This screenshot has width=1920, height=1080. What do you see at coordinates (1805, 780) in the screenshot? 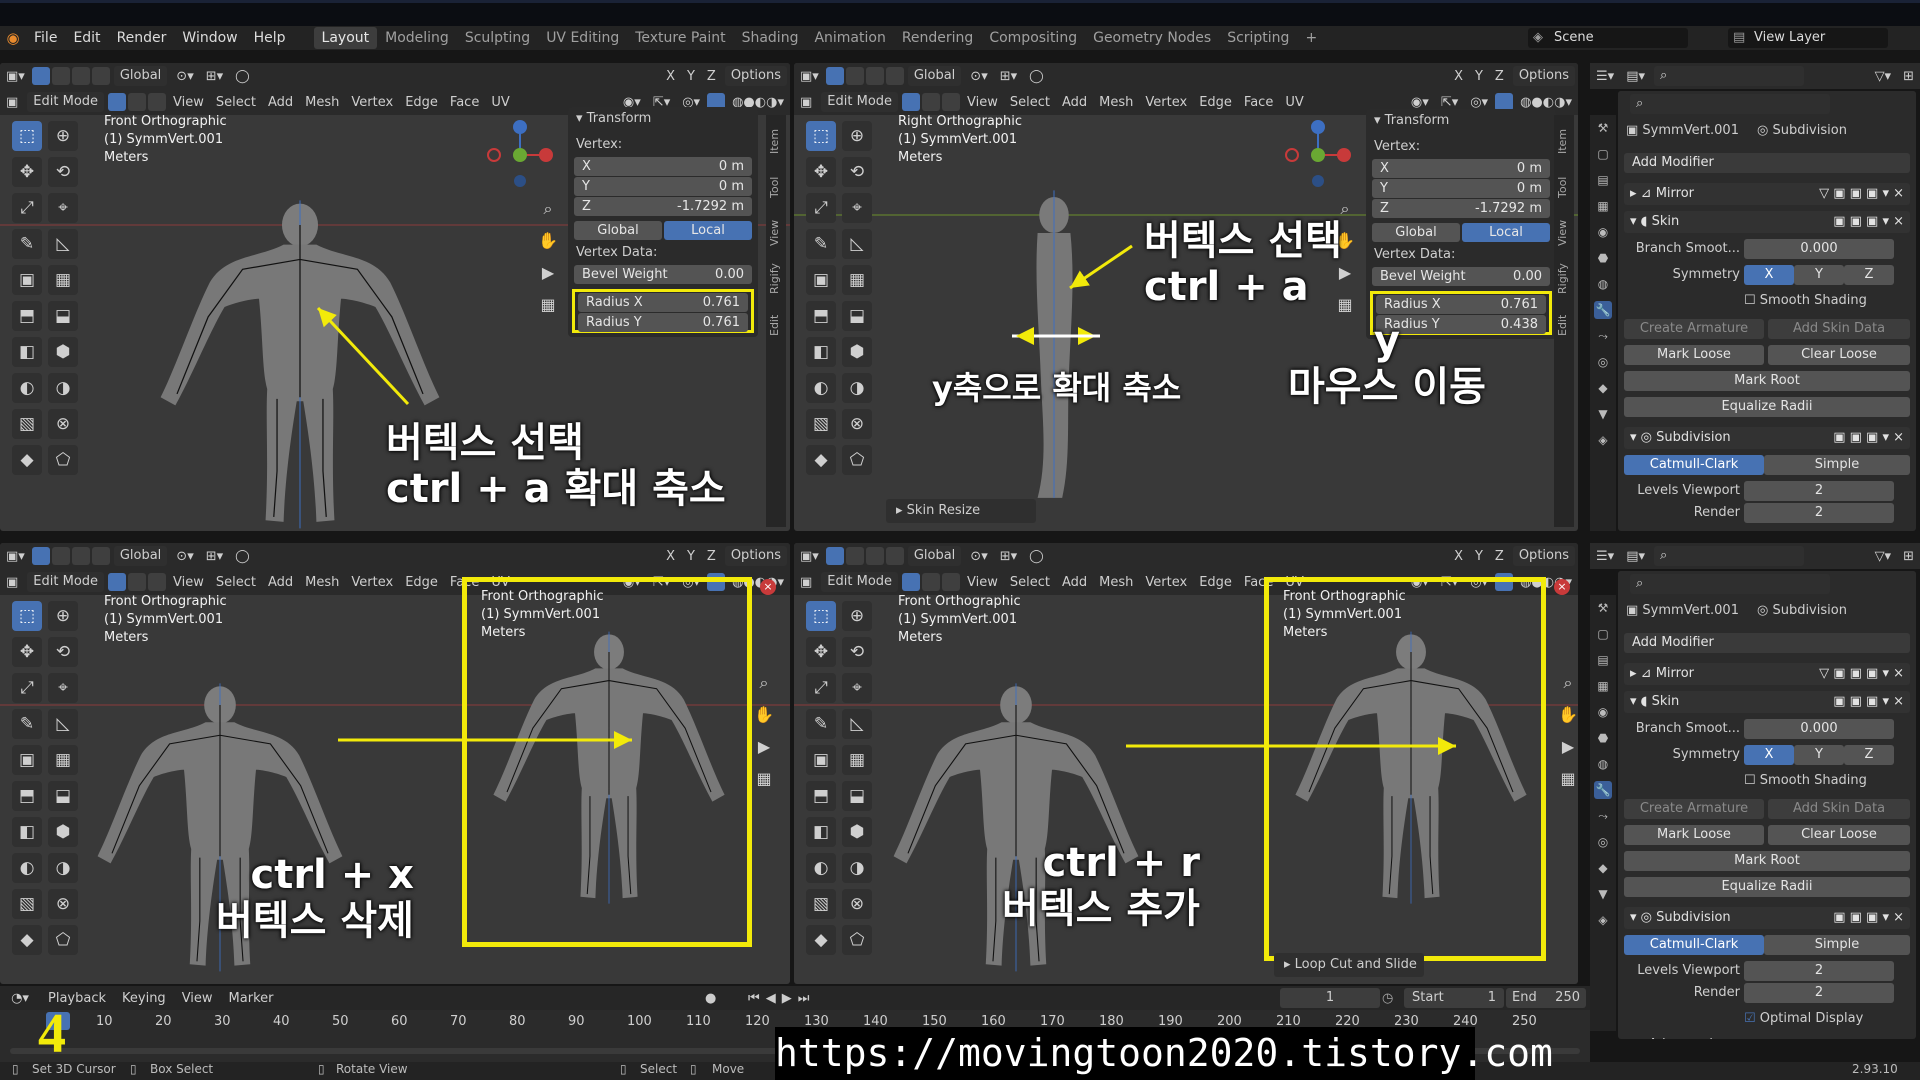
I see `smooth-shading-checkbox: ☐ Smooth Shading` at bounding box center [1805, 780].